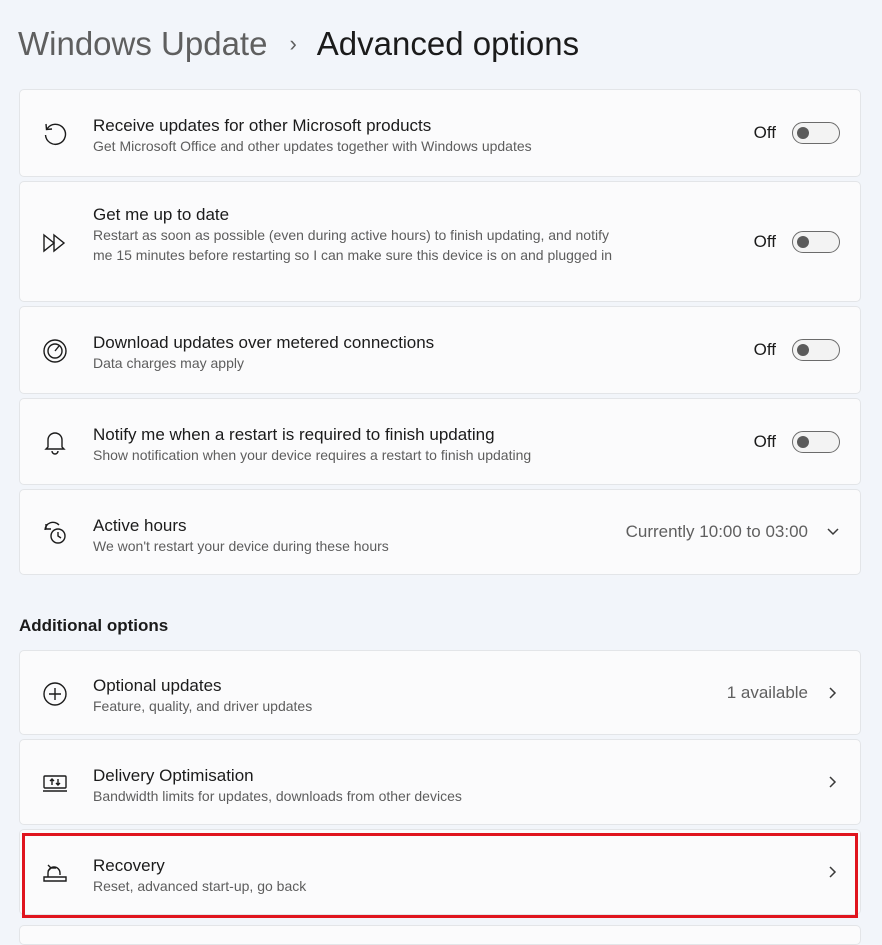 The height and width of the screenshot is (945, 882). What do you see at coordinates (140, 525) in the screenshot?
I see `setting-title: Active hours` at bounding box center [140, 525].